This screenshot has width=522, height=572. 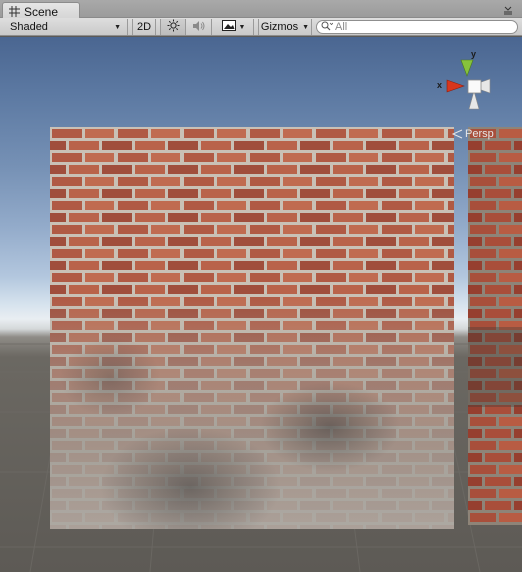 I want to click on projection-toggle: Persp, so click(x=472, y=134).